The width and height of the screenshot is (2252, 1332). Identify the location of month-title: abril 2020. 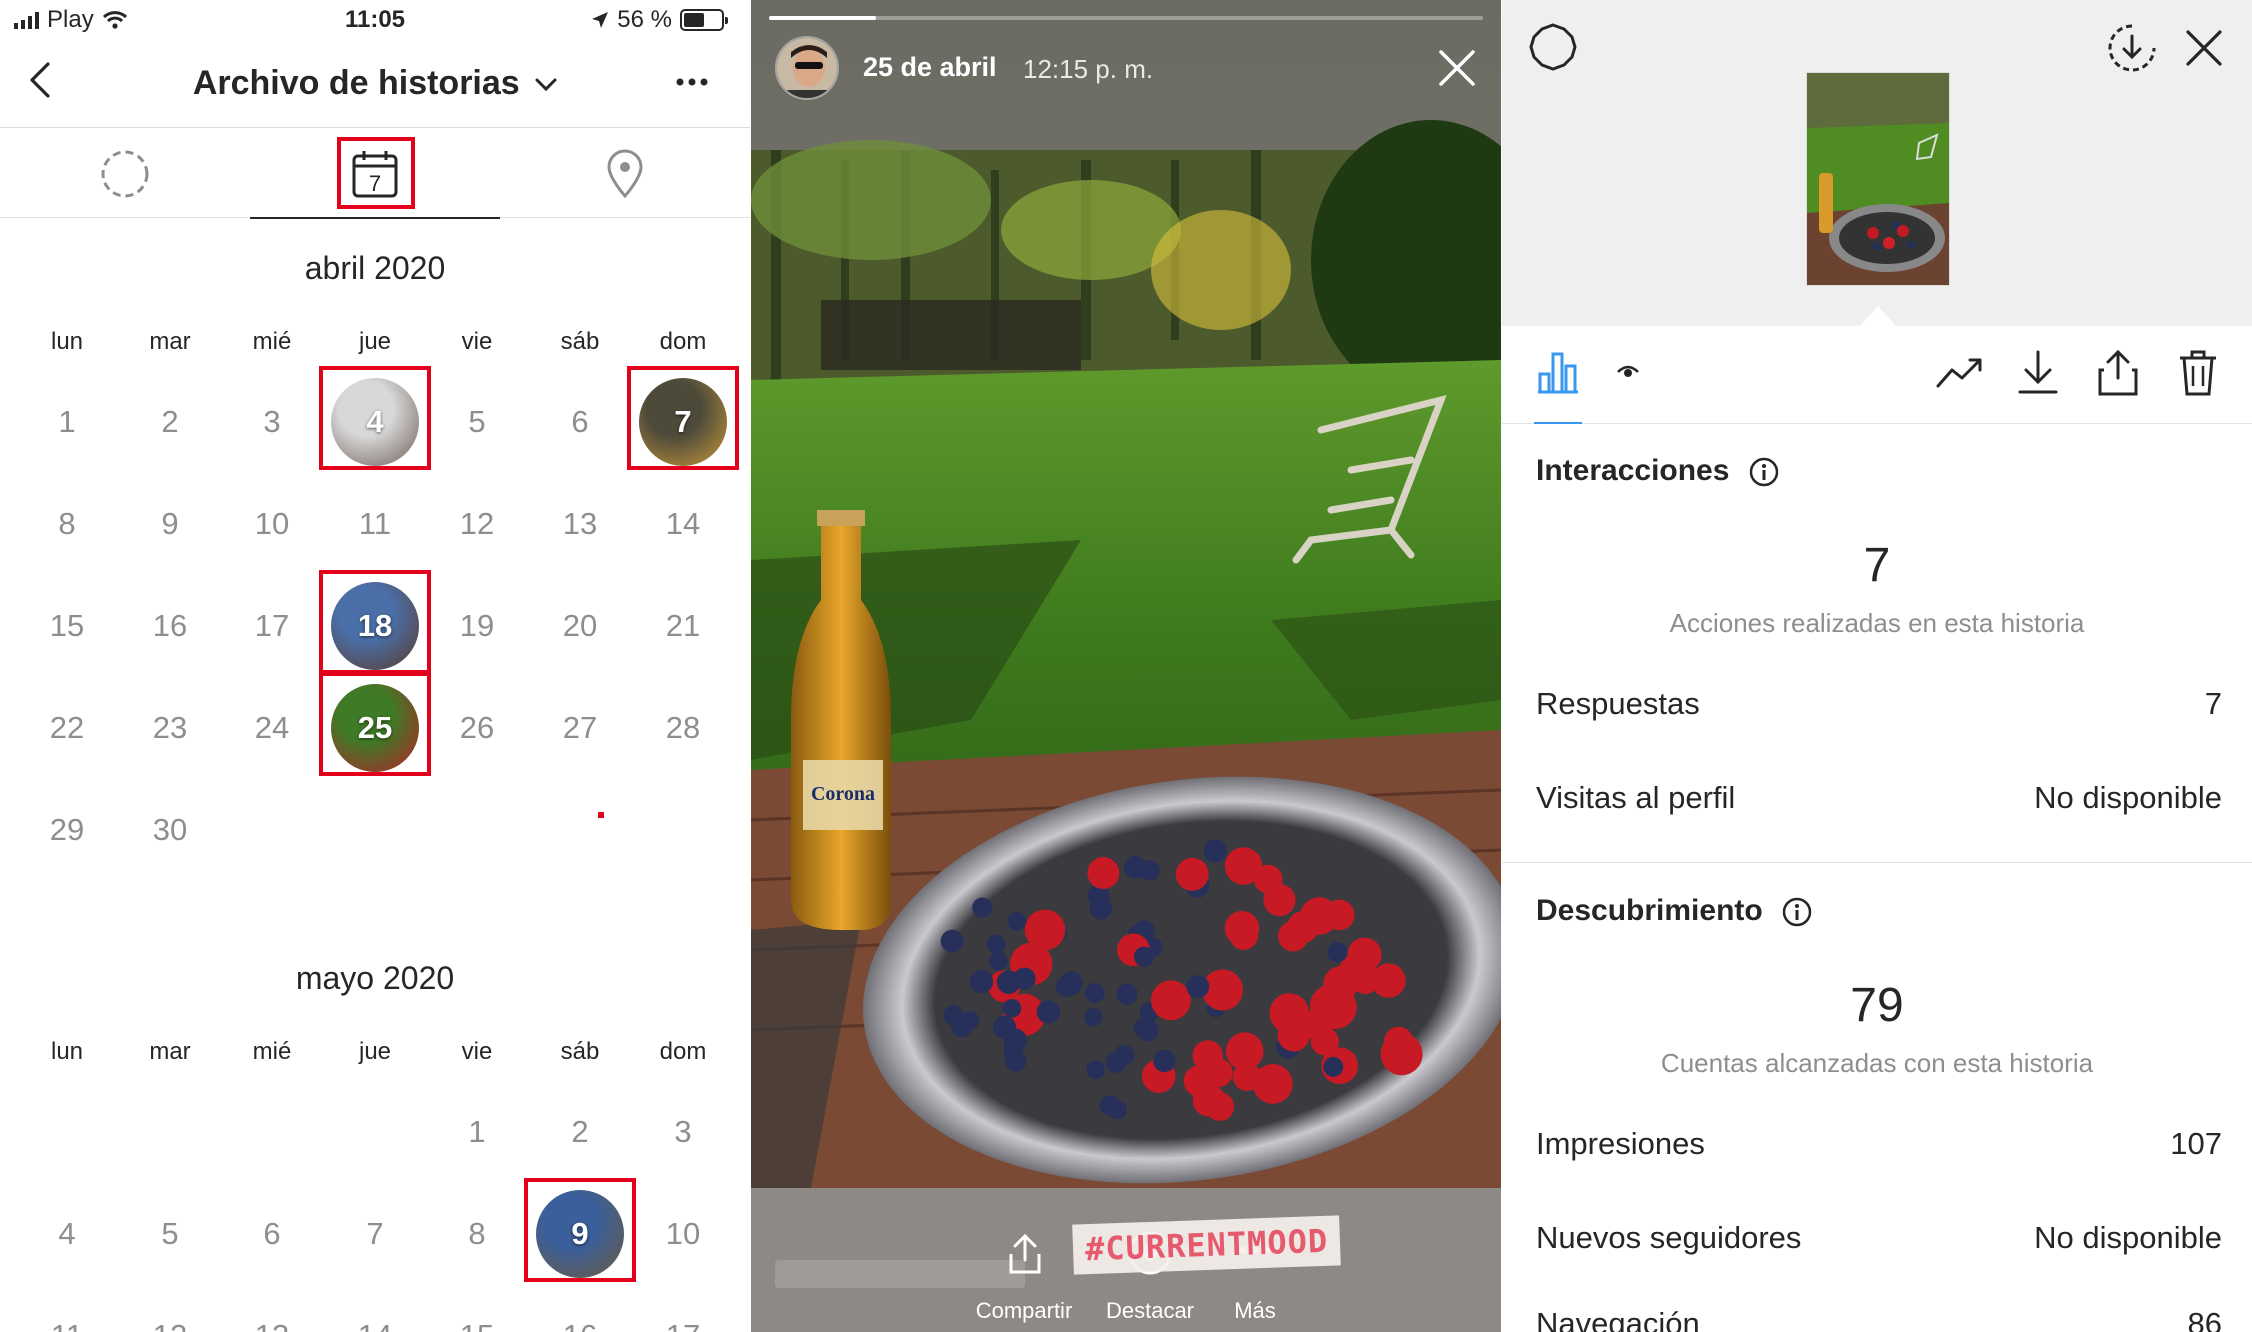
(375, 268).